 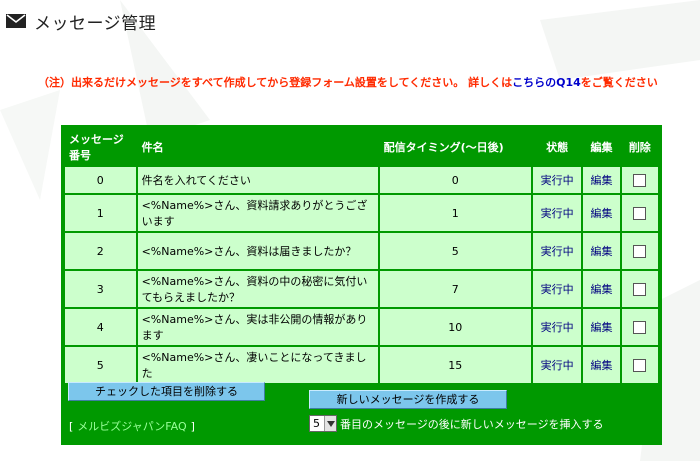 What do you see at coordinates (408, 399) in the screenshot?
I see `new-message-button: 新しいメッセージを作成する` at bounding box center [408, 399].